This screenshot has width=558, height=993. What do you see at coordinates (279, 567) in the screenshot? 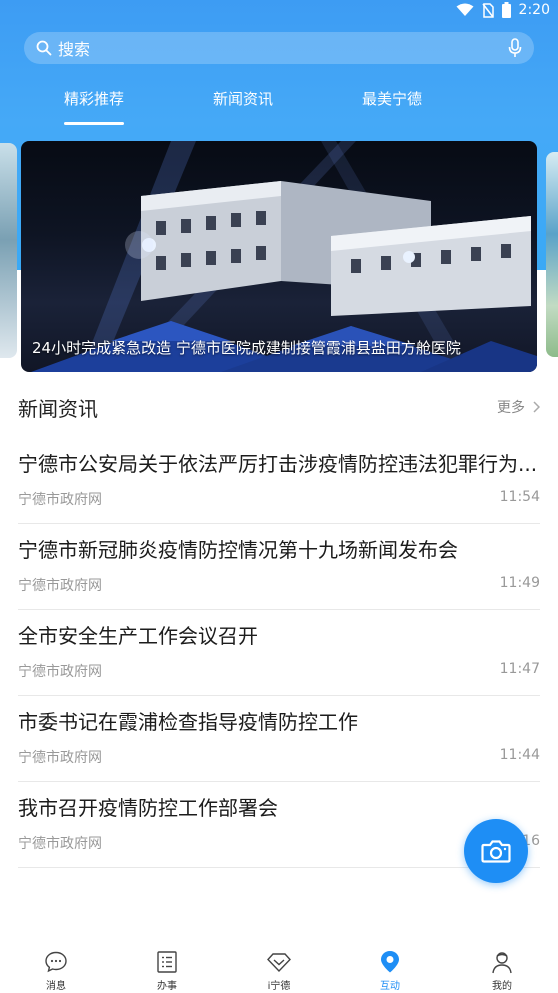
I see `news-item: 宁德市新冠肺炎疫情防控情况第十九场新闻发布会 宁德市政府网 11:49` at bounding box center [279, 567].